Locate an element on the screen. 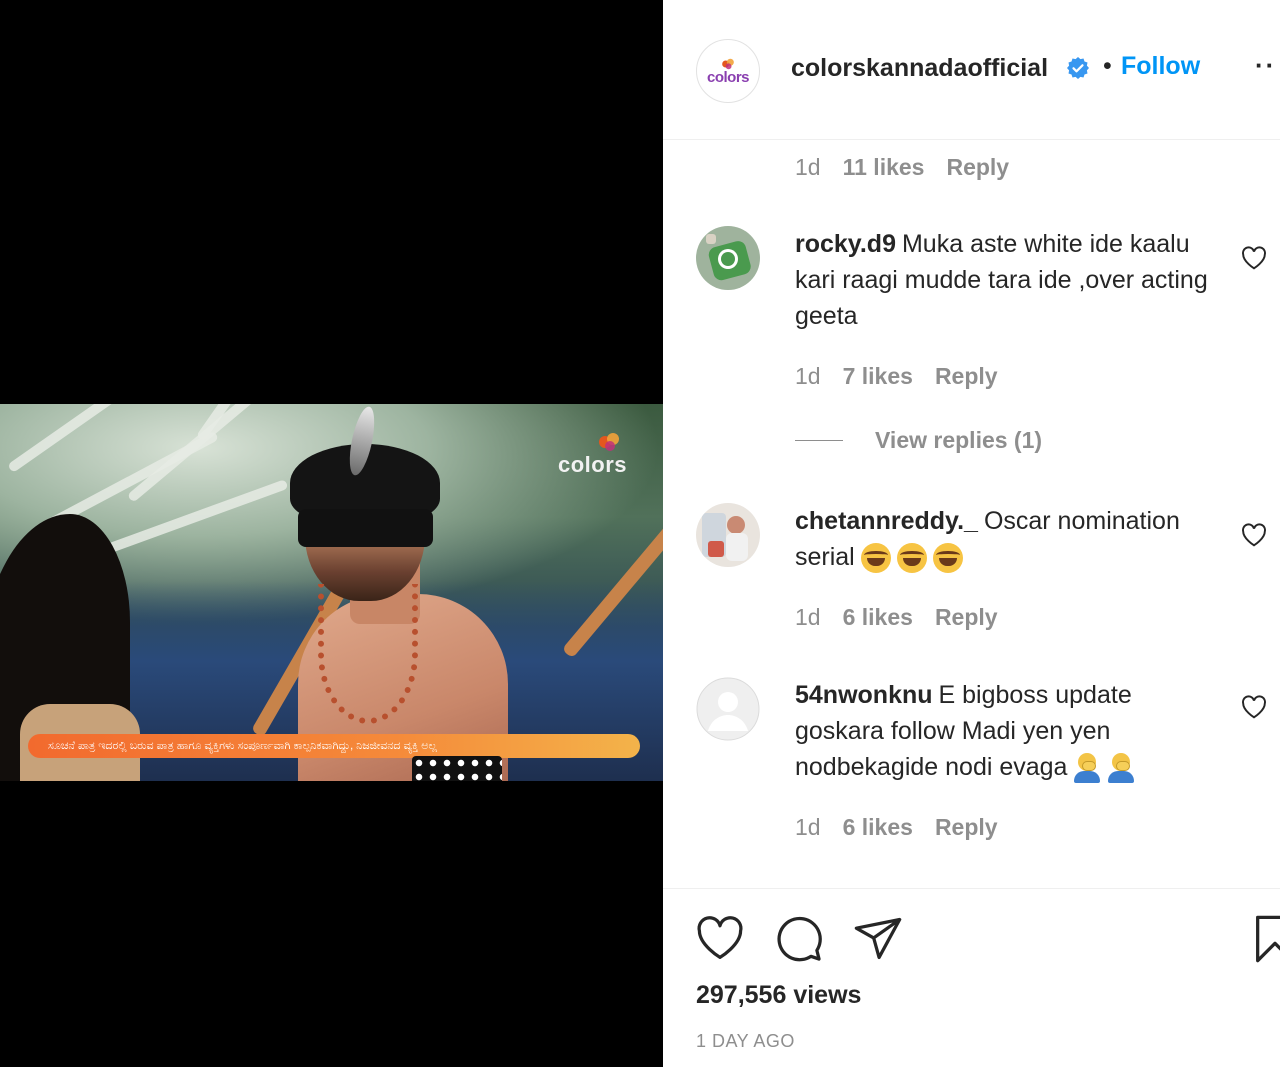 The image size is (1280, 1067). comment-likes-count: 11 likes is located at coordinates (884, 167).